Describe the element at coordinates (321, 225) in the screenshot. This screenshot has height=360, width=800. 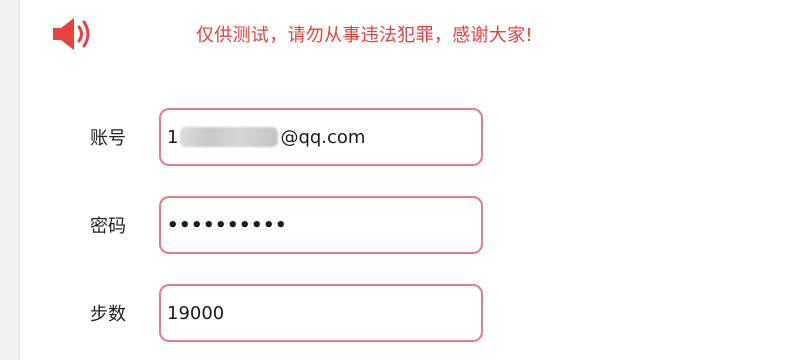
I see `password-input: ••••••••••` at that location.